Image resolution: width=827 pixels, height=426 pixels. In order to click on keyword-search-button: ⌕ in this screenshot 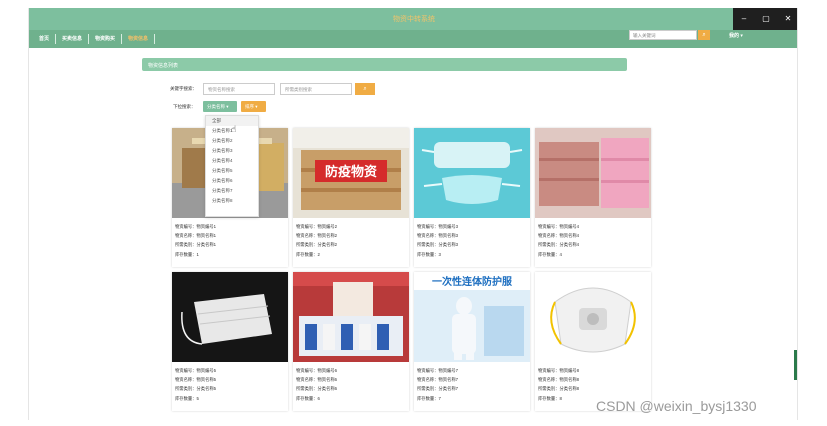, I will do `click(365, 89)`.